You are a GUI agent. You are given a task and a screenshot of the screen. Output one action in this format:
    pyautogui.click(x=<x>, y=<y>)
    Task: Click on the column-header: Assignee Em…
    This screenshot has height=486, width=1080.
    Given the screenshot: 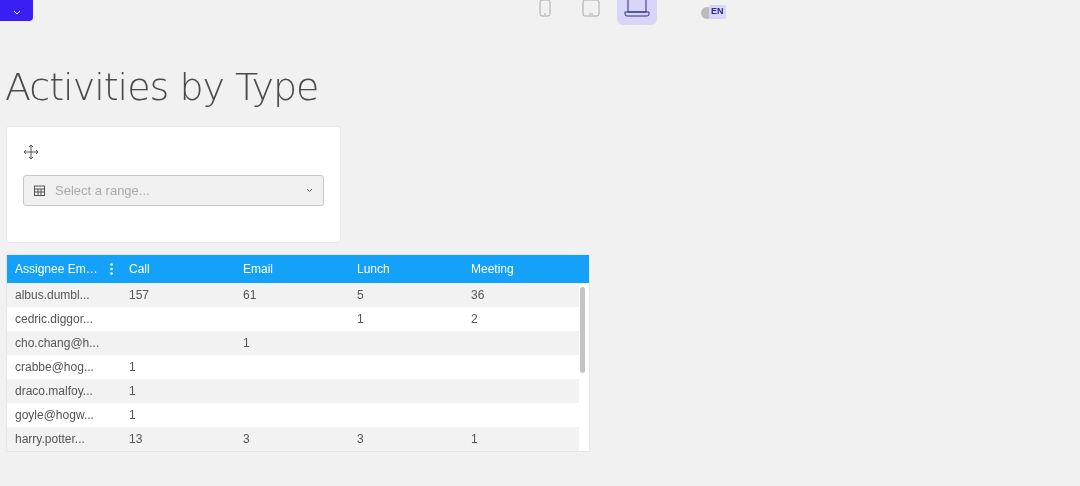 What is the action you would take?
    pyautogui.click(x=56, y=269)
    